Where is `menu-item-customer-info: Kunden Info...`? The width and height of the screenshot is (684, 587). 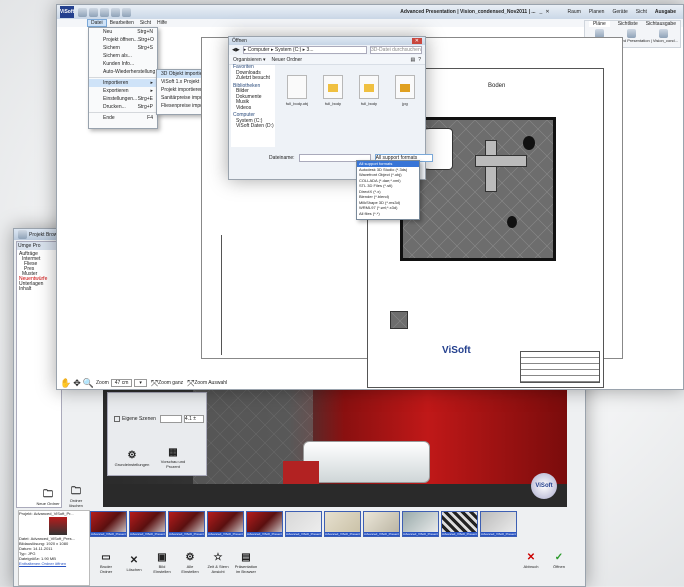
menu-item-customer-info: Kunden Info... is located at coordinates (123, 64).